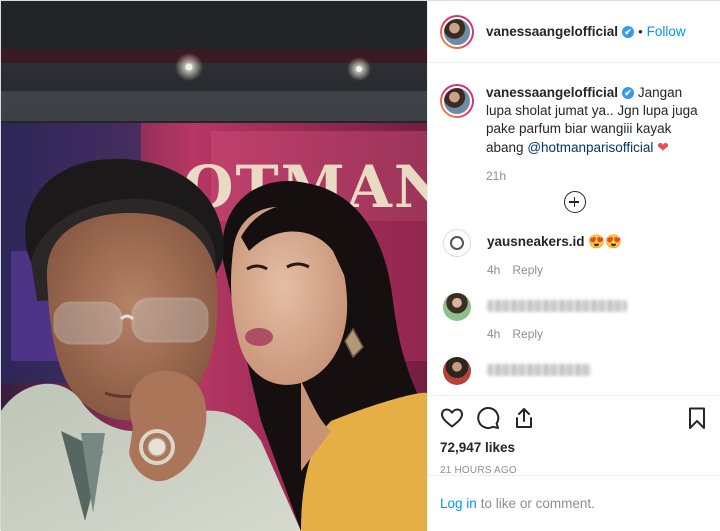 This screenshot has height=531, width=720. Describe the element at coordinates (574, 418) in the screenshot. I see `action-icons` at that location.